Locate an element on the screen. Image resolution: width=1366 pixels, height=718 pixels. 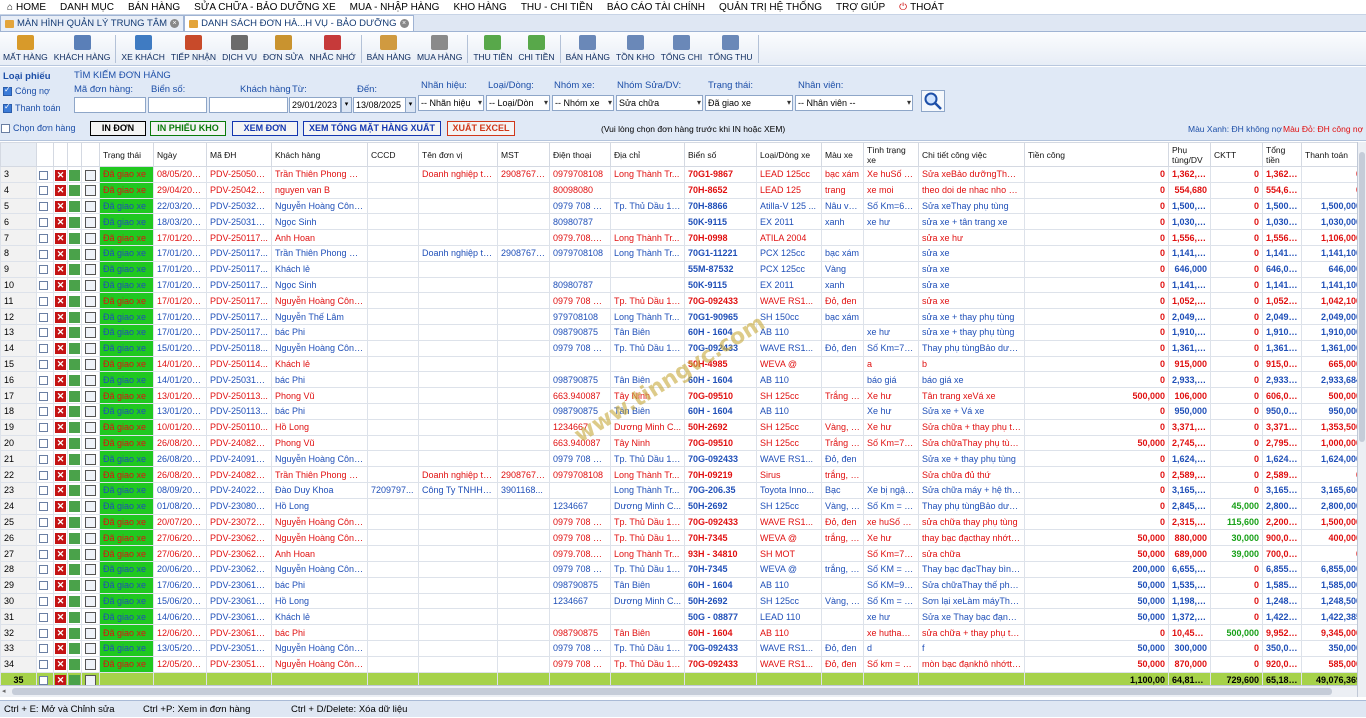
column-header: Tiền công is located at coordinates (1096, 154).